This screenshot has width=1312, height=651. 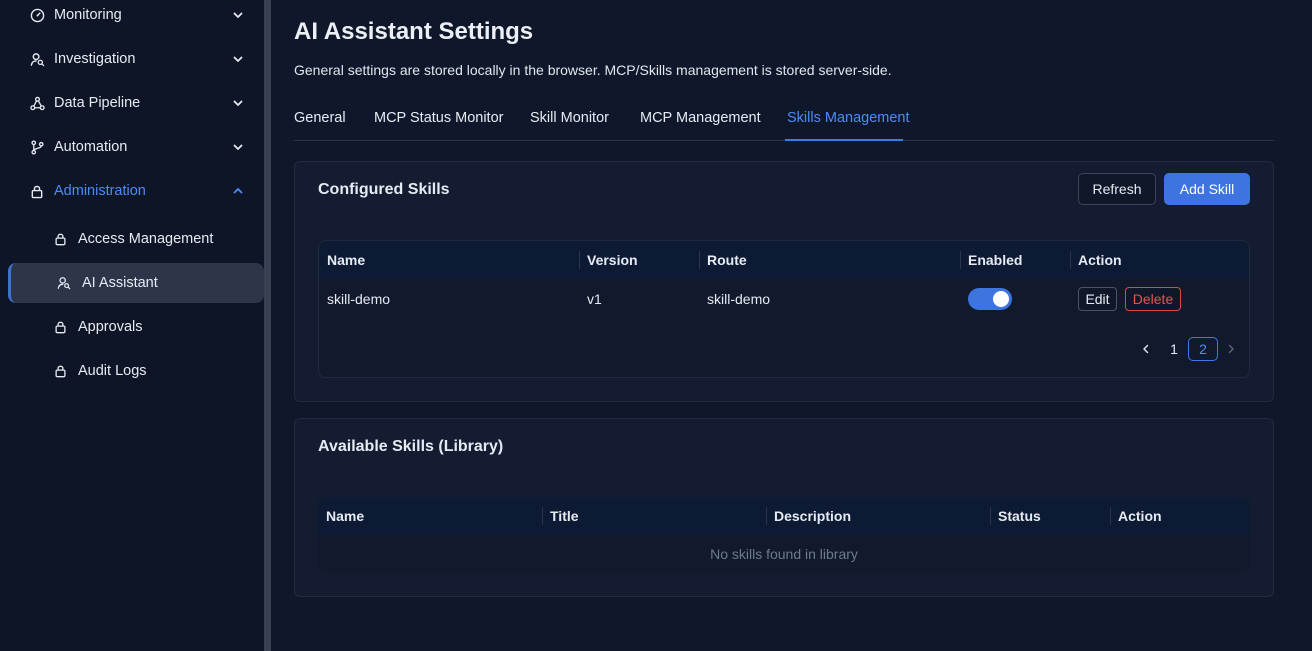 What do you see at coordinates (95, 59) in the screenshot?
I see `nav-group-label: Investigation` at bounding box center [95, 59].